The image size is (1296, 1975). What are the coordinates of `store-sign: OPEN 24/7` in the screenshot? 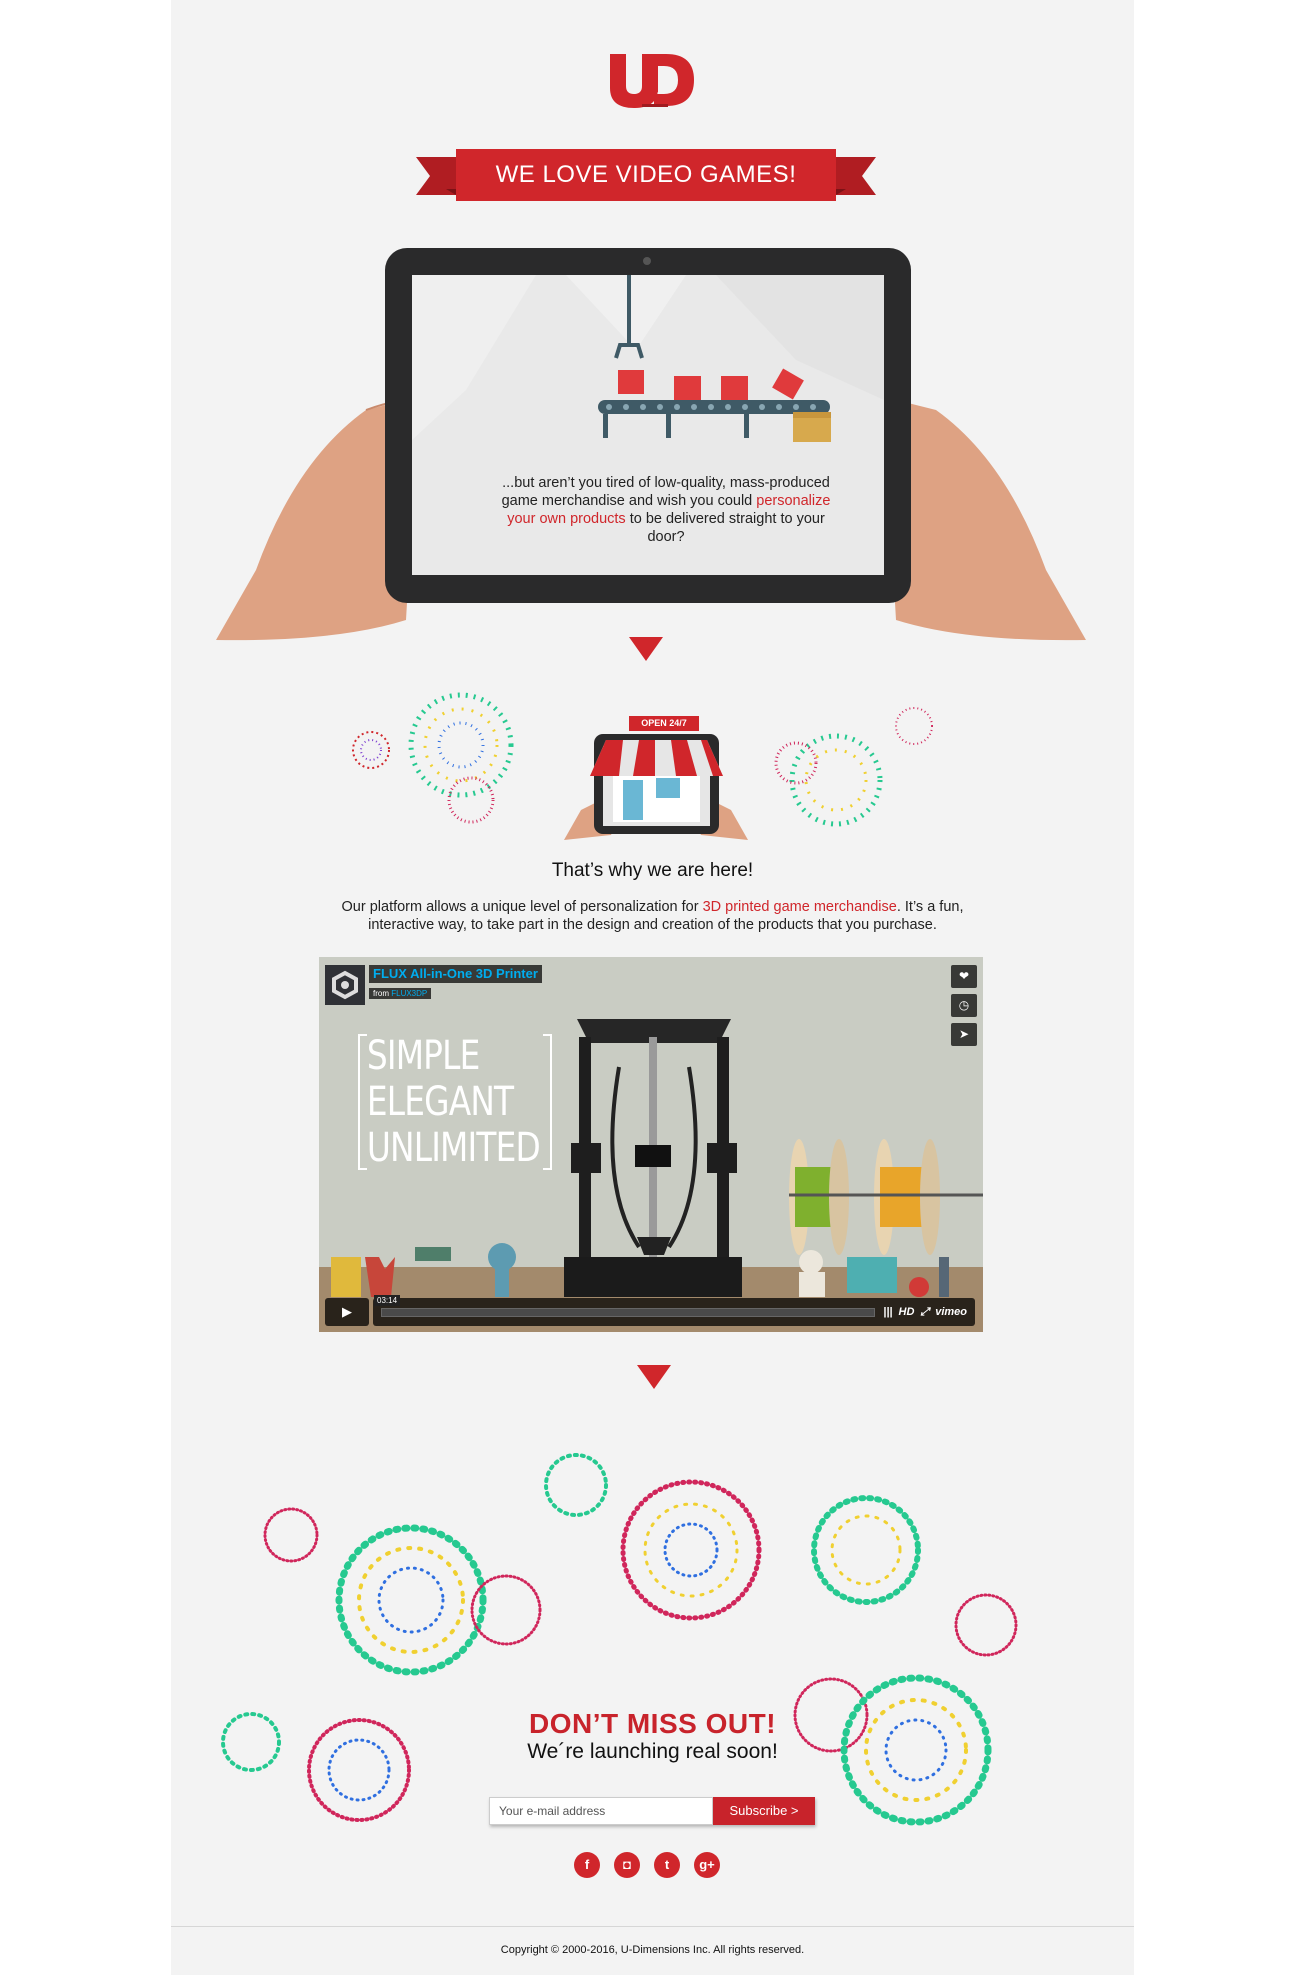 It's located at (664, 723).